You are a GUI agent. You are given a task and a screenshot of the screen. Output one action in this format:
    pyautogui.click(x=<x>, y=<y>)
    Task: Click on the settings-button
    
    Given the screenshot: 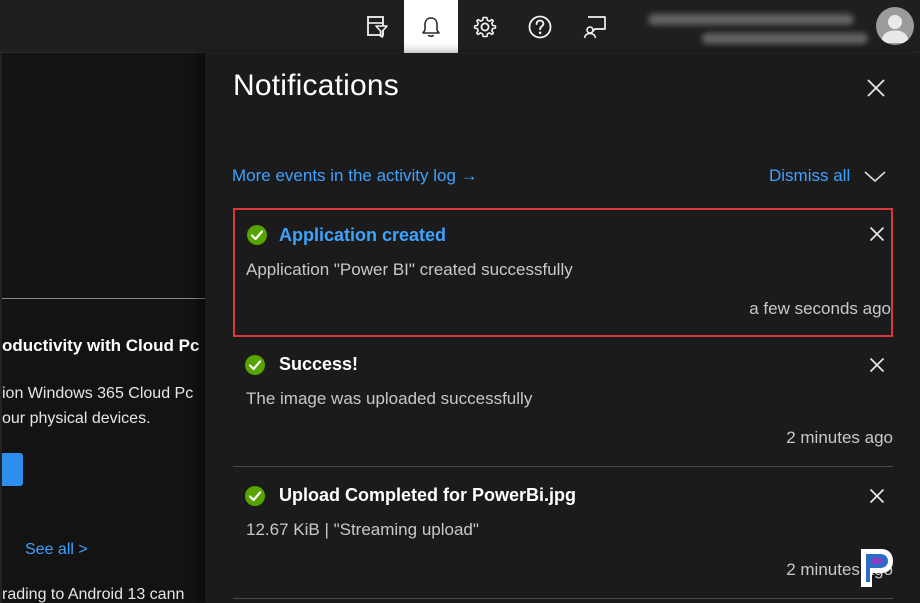 What is the action you would take?
    pyautogui.click(x=485, y=26)
    